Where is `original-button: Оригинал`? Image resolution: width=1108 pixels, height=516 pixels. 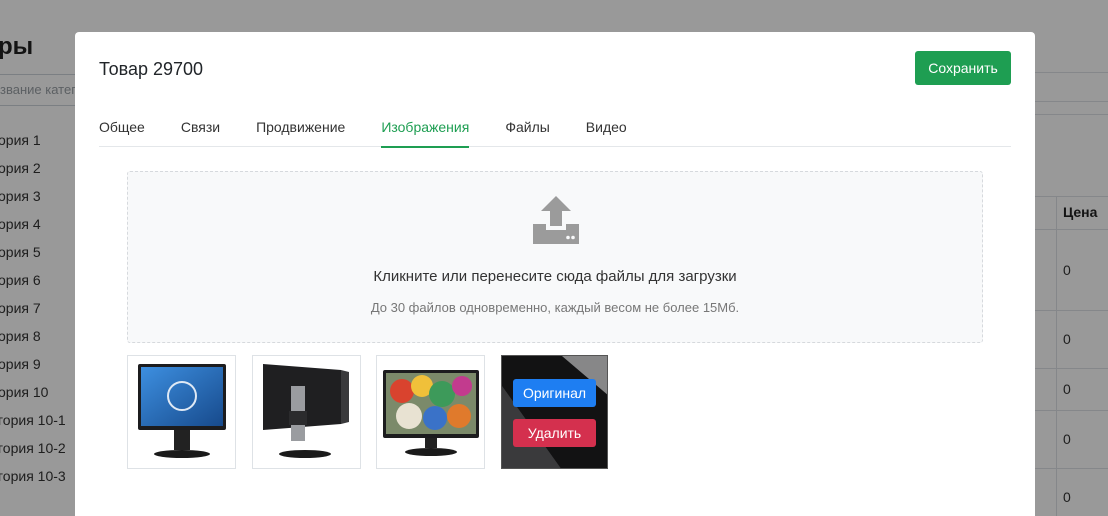
original-button: Оригинал is located at coordinates (554, 393).